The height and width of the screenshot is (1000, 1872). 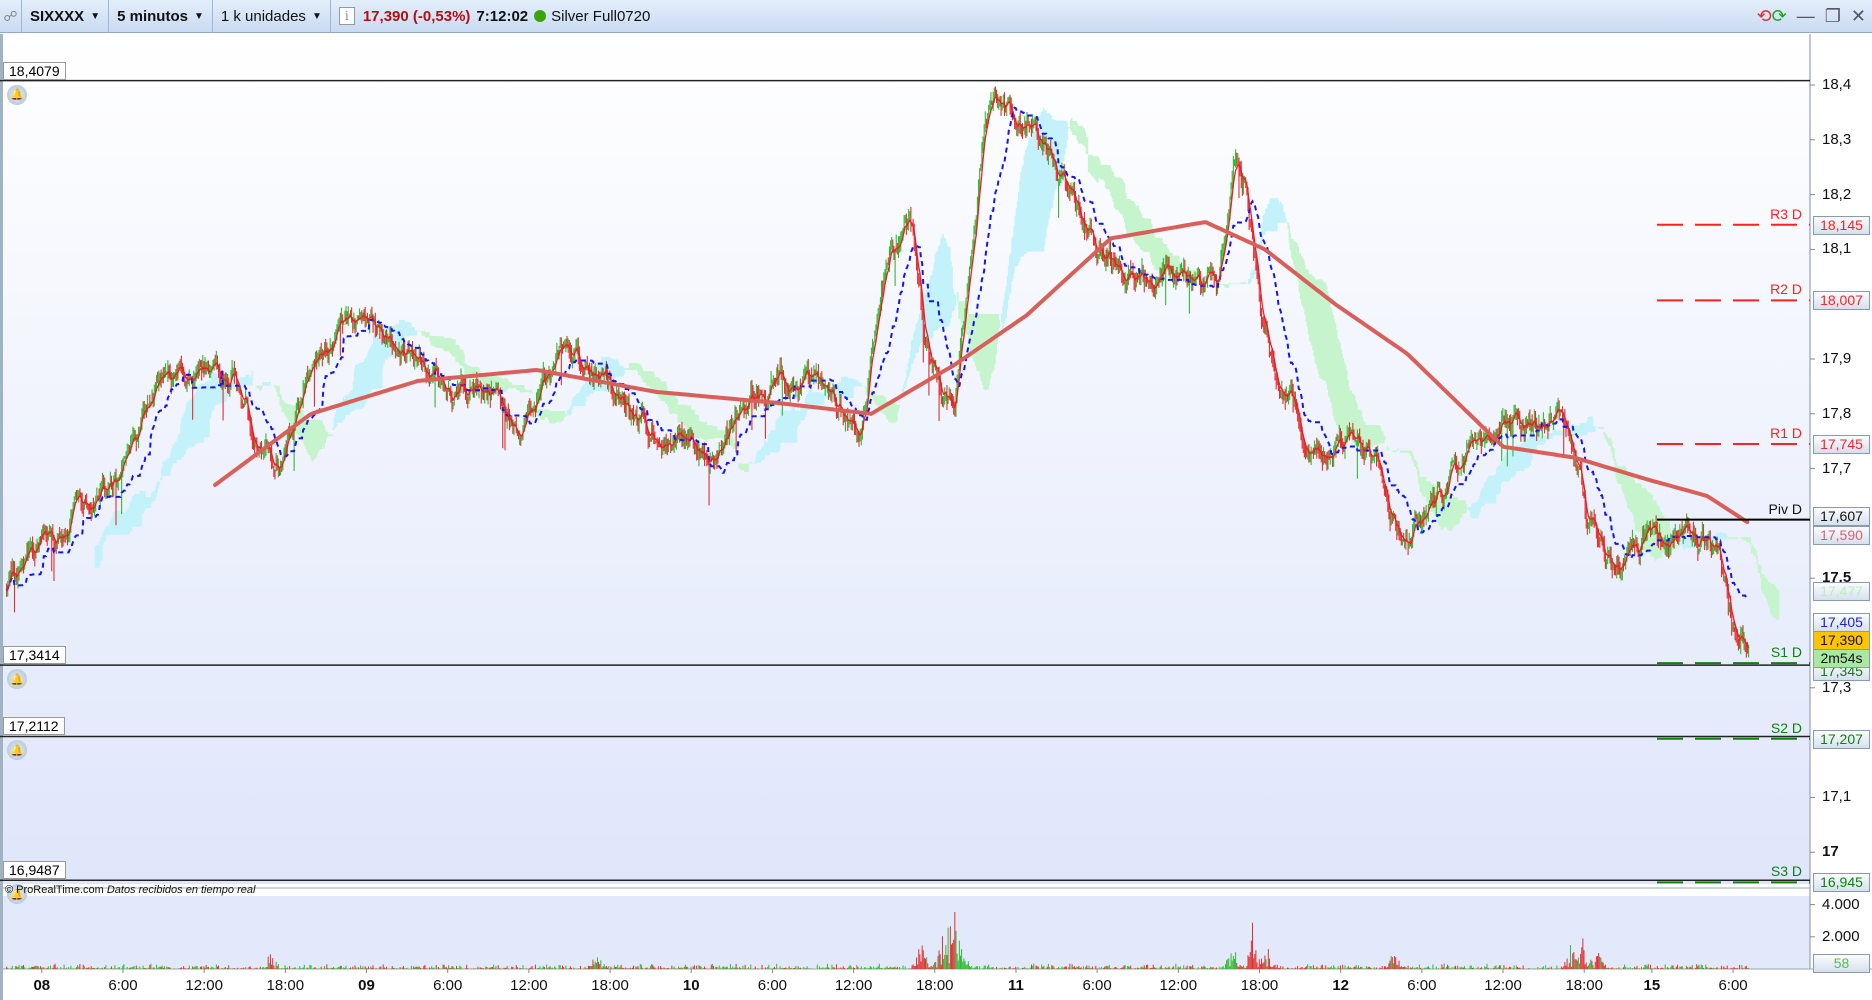 I want to click on pivot-value-box: 17,745, so click(x=1841, y=444).